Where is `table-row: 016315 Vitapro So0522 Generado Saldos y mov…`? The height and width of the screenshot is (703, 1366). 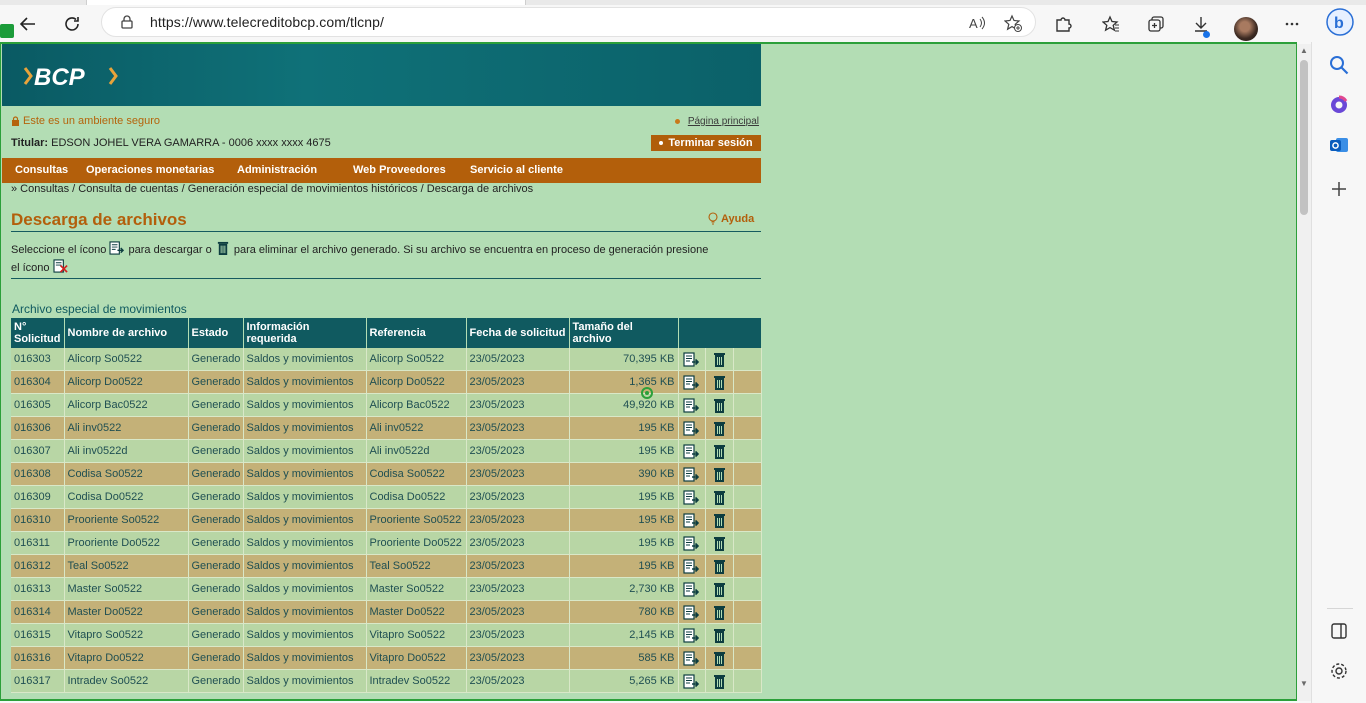 table-row: 016315 Vitapro So0522 Generado Saldos y mov… is located at coordinates (386, 635).